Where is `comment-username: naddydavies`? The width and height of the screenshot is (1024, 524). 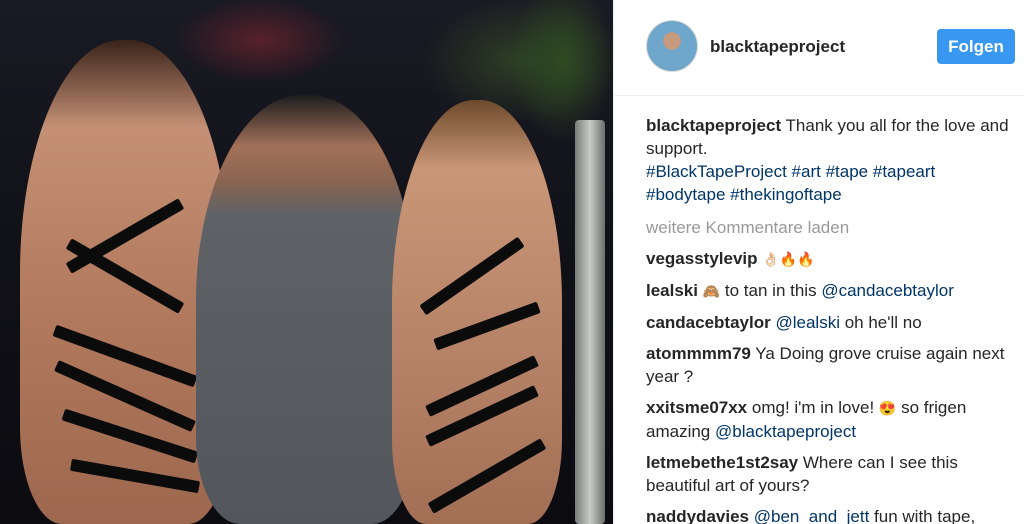
comment-username: naddydavies is located at coordinates (697, 515).